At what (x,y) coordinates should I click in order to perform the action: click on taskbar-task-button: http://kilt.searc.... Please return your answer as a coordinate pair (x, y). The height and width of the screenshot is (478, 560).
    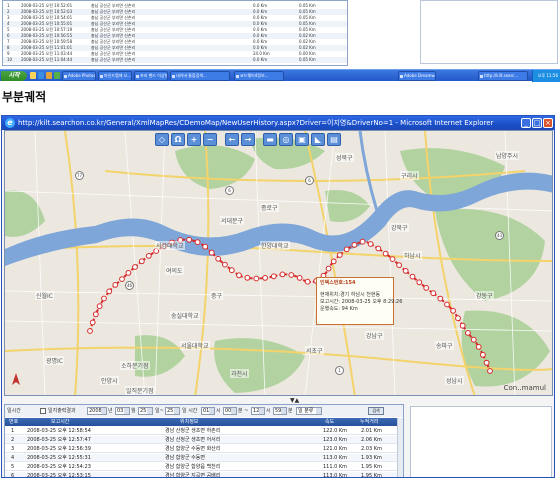
    Looking at the image, I should click on (503, 76).